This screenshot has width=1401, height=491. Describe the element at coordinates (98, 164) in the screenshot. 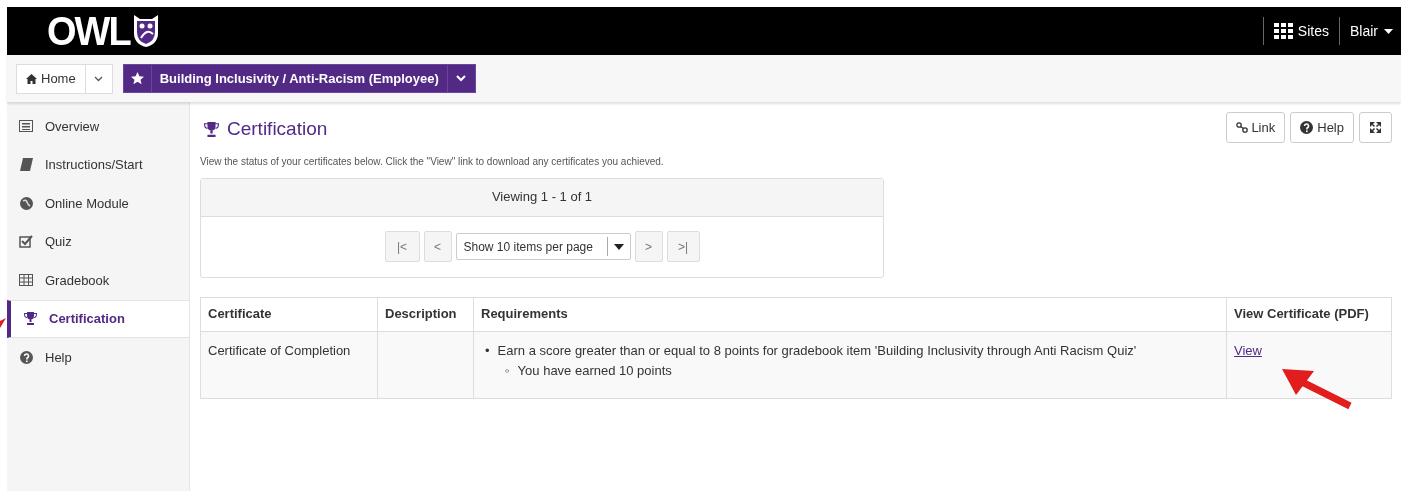

I see `sidebar-item: Instructions/Start` at that location.